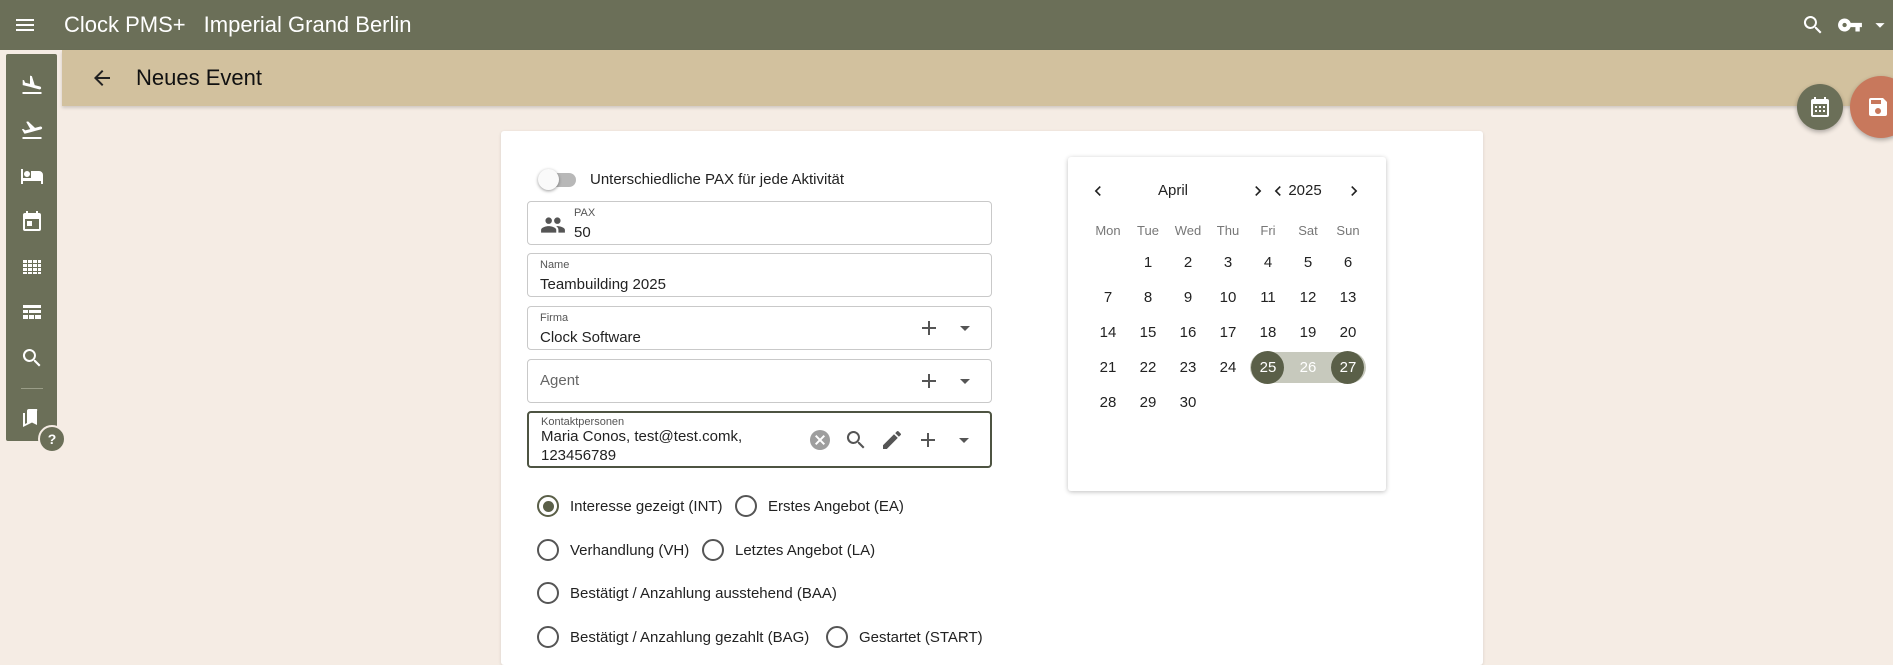 The height and width of the screenshot is (665, 1893). What do you see at coordinates (31, 131) in the screenshot?
I see `flight-takeoff-icon` at bounding box center [31, 131].